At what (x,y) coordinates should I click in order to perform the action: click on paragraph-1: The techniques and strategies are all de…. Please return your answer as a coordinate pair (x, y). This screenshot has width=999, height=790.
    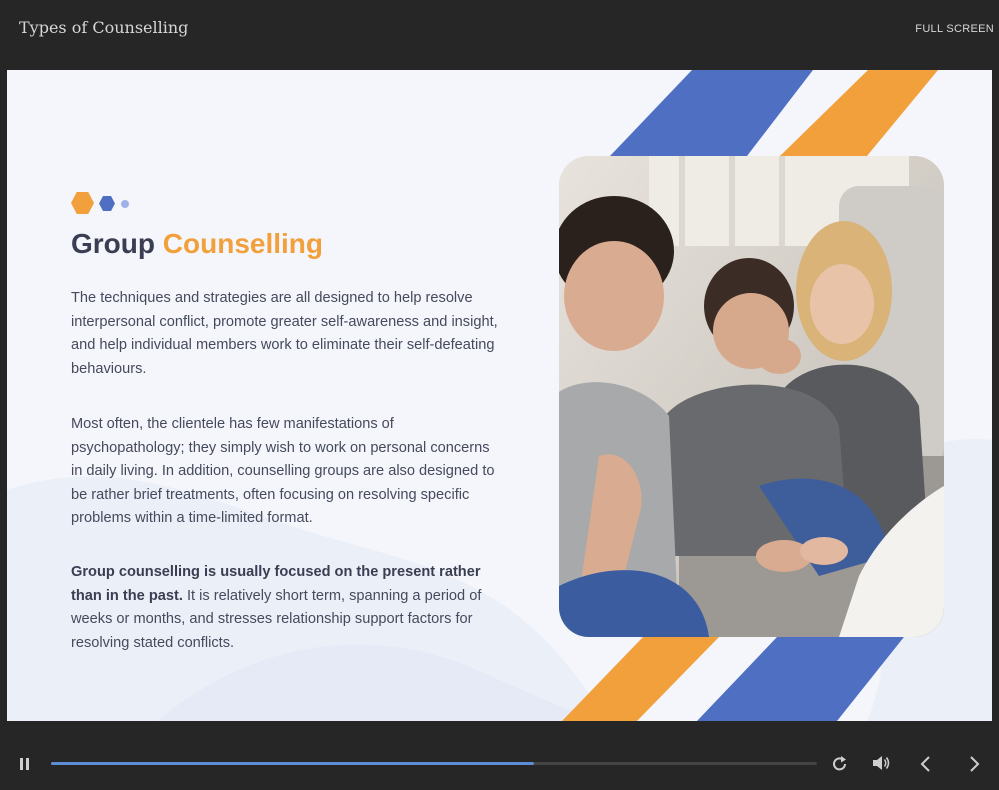
    Looking at the image, I should click on (284, 333).